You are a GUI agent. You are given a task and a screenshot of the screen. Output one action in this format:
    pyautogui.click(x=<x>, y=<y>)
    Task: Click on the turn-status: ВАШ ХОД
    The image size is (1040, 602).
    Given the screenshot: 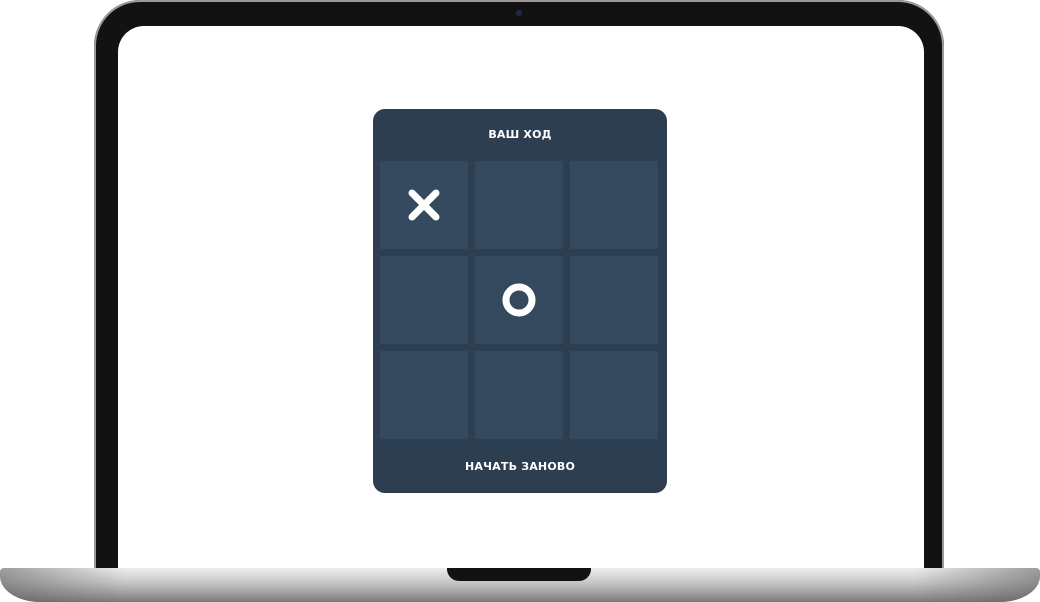 What is the action you would take?
    pyautogui.click(x=520, y=134)
    